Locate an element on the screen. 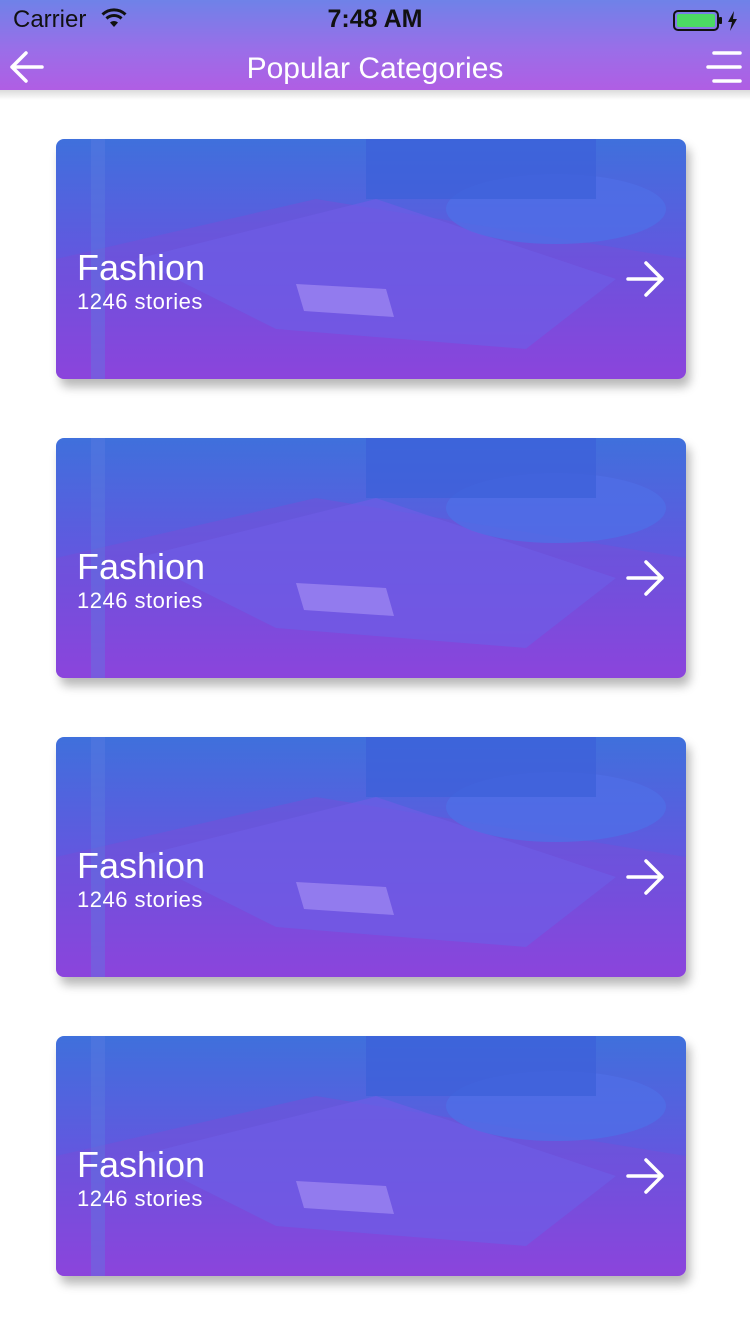 This screenshot has height=1335, width=750. page-title: Popular Categories is located at coordinates (375, 68).